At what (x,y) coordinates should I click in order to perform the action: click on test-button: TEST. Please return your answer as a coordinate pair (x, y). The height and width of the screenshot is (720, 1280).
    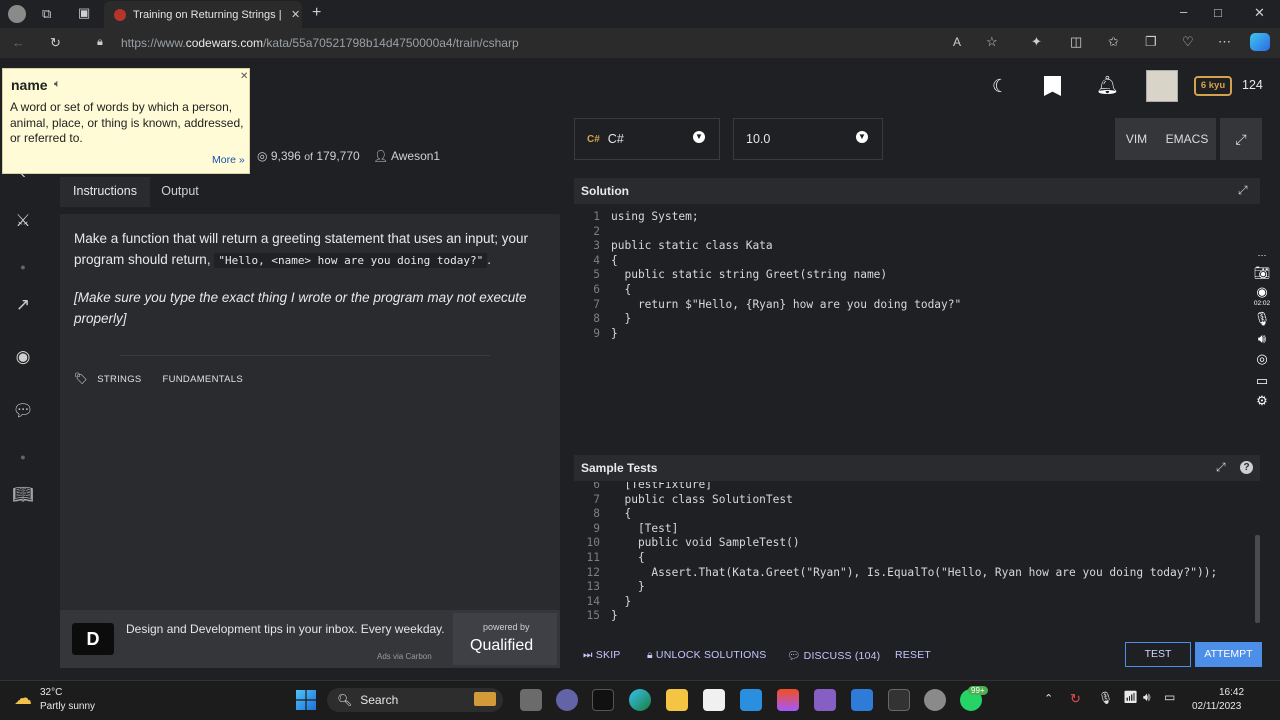
    Looking at the image, I should click on (1158, 654).